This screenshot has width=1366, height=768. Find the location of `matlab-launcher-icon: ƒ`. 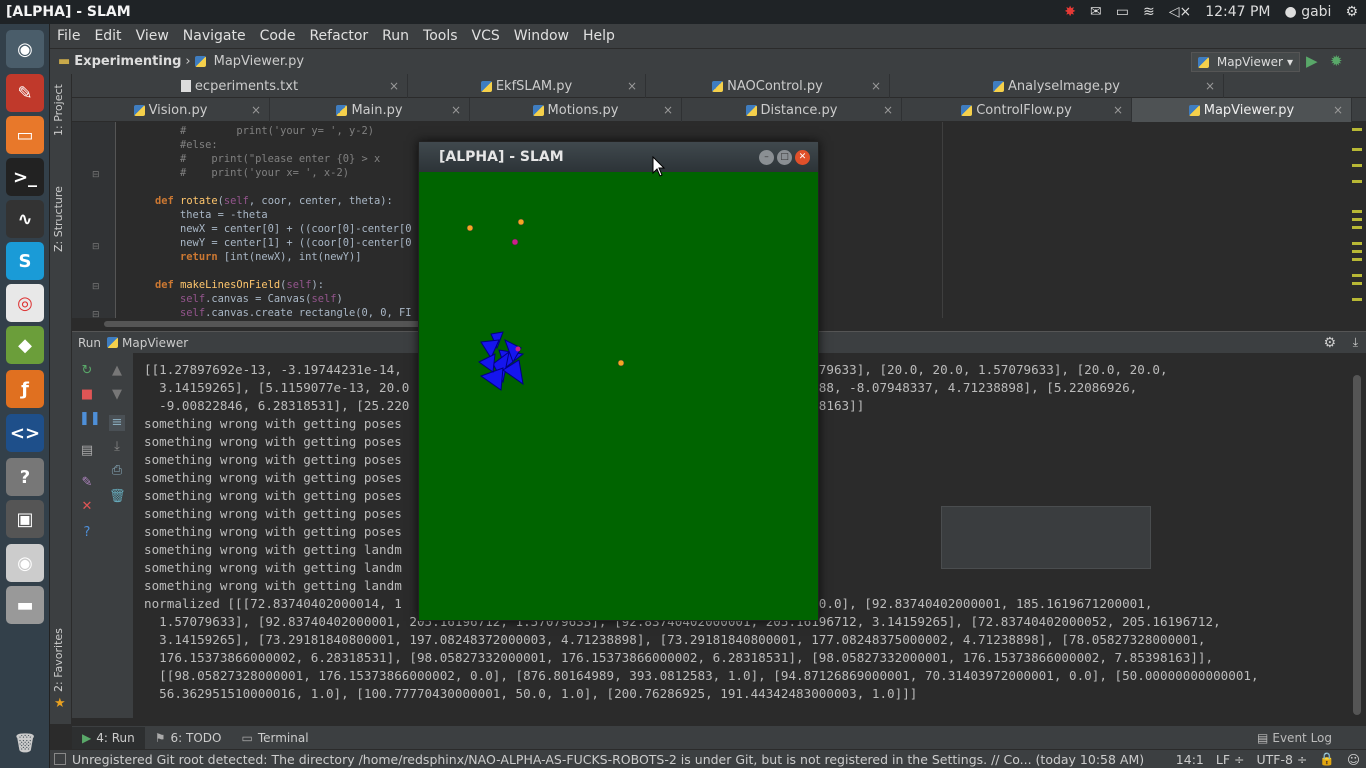

matlab-launcher-icon: ƒ is located at coordinates (25, 389).